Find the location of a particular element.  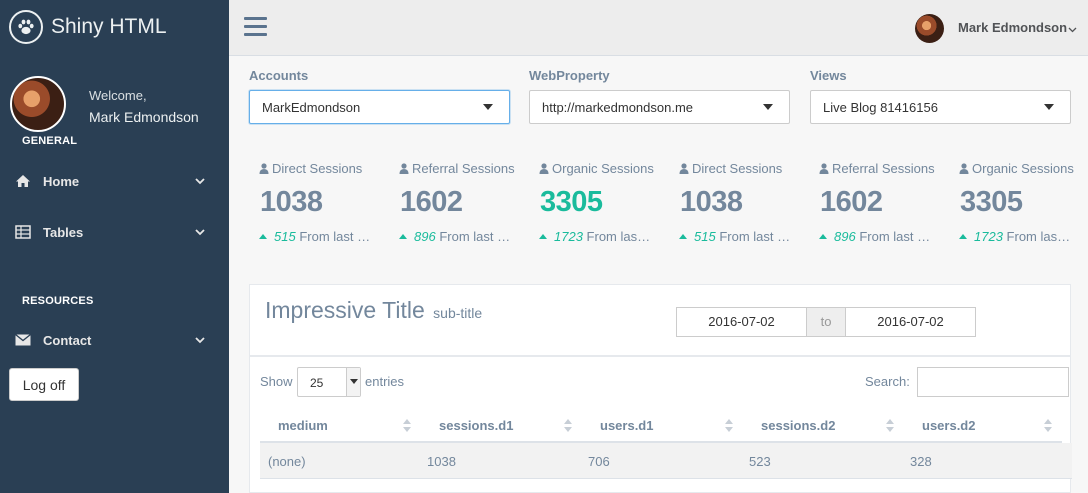

webproperty-label: WebProperty is located at coordinates (569, 75).